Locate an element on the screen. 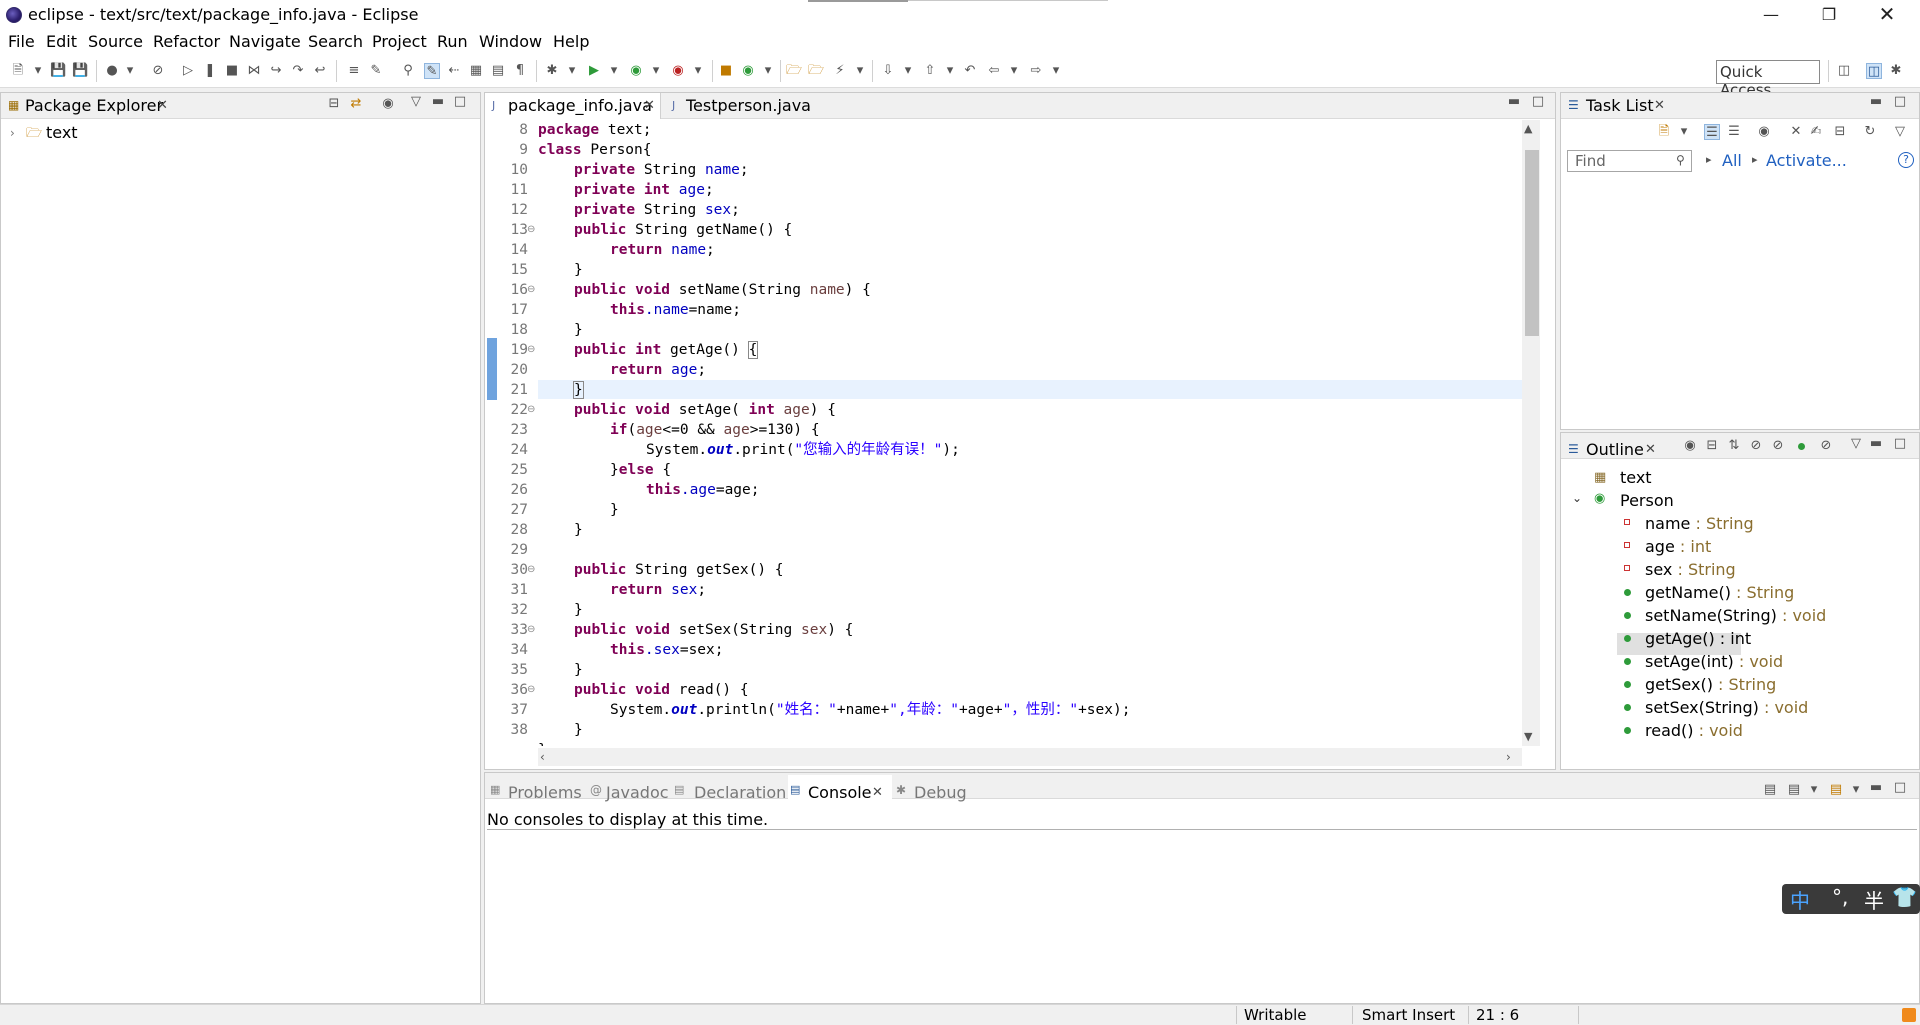 The width and height of the screenshot is (1920, 1025). hide-completed-icon: ✕ is located at coordinates (1796, 132).